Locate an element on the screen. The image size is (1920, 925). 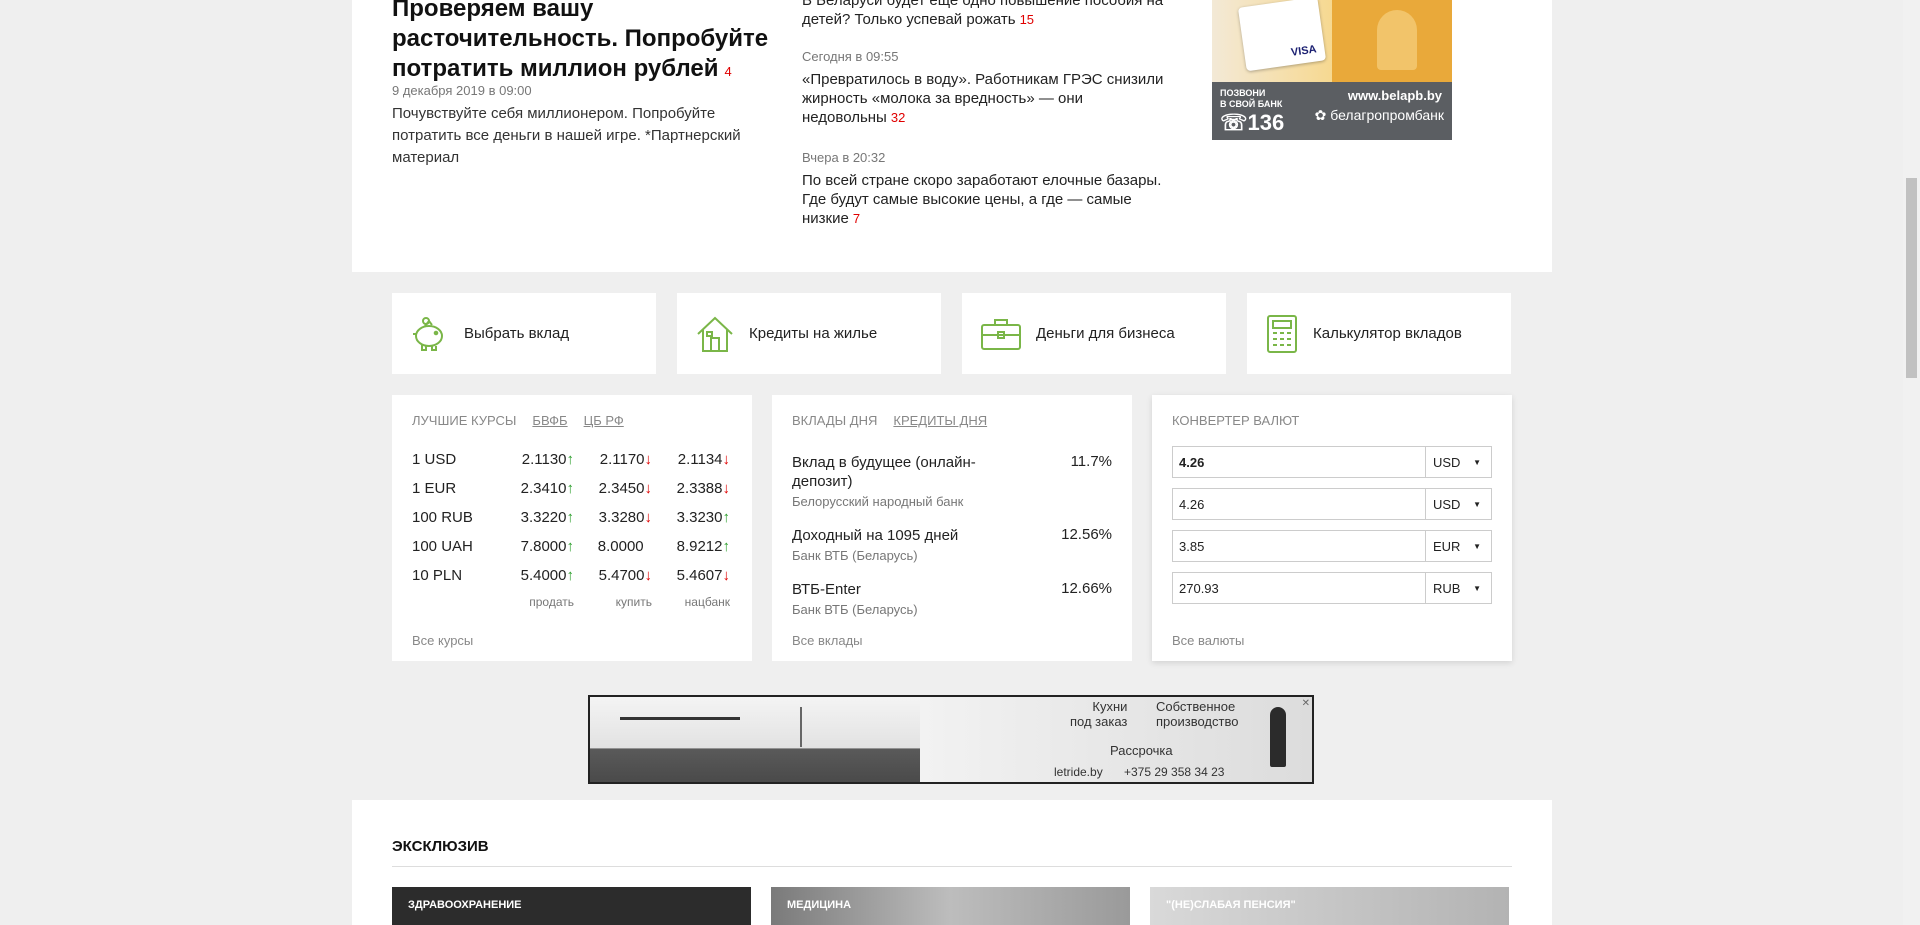
rate-row: 10 PLN 5.4000↑ 5.4700↓ 5.4607↓ is located at coordinates (572, 577).